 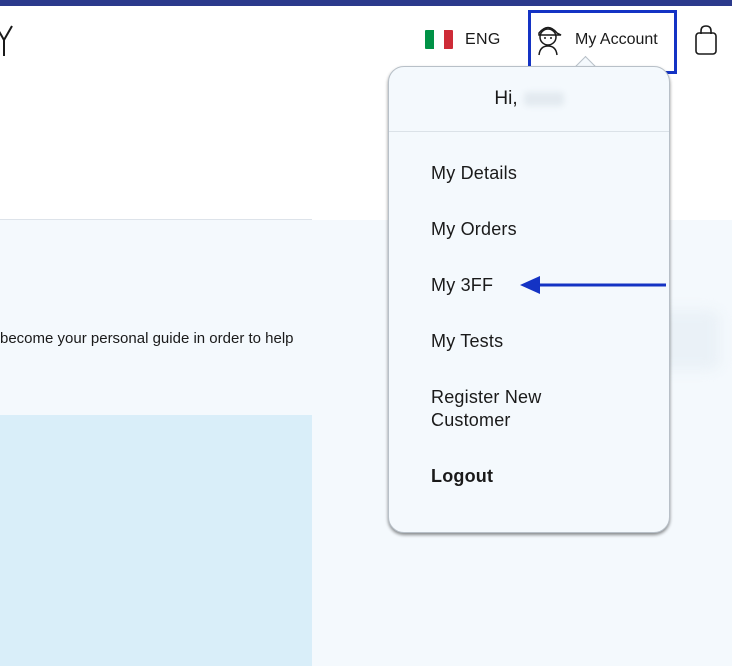 What do you see at coordinates (543, 99) in the screenshot?
I see `blurred-username` at bounding box center [543, 99].